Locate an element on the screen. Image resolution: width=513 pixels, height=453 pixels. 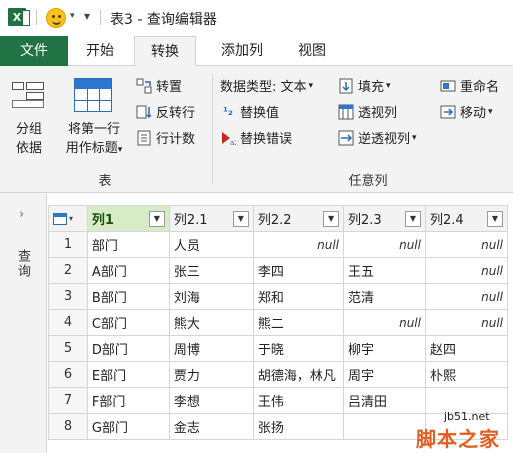
reverse-rows-button: 反转行 is located at coordinates (165, 111).